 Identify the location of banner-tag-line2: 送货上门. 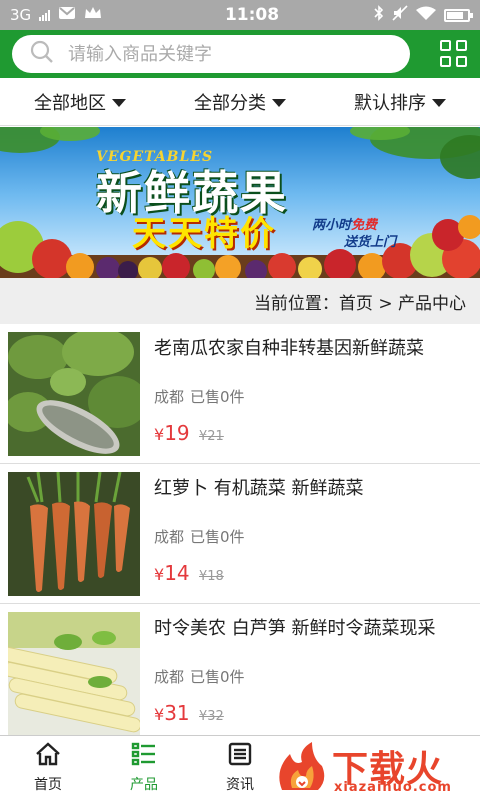
(370, 242).